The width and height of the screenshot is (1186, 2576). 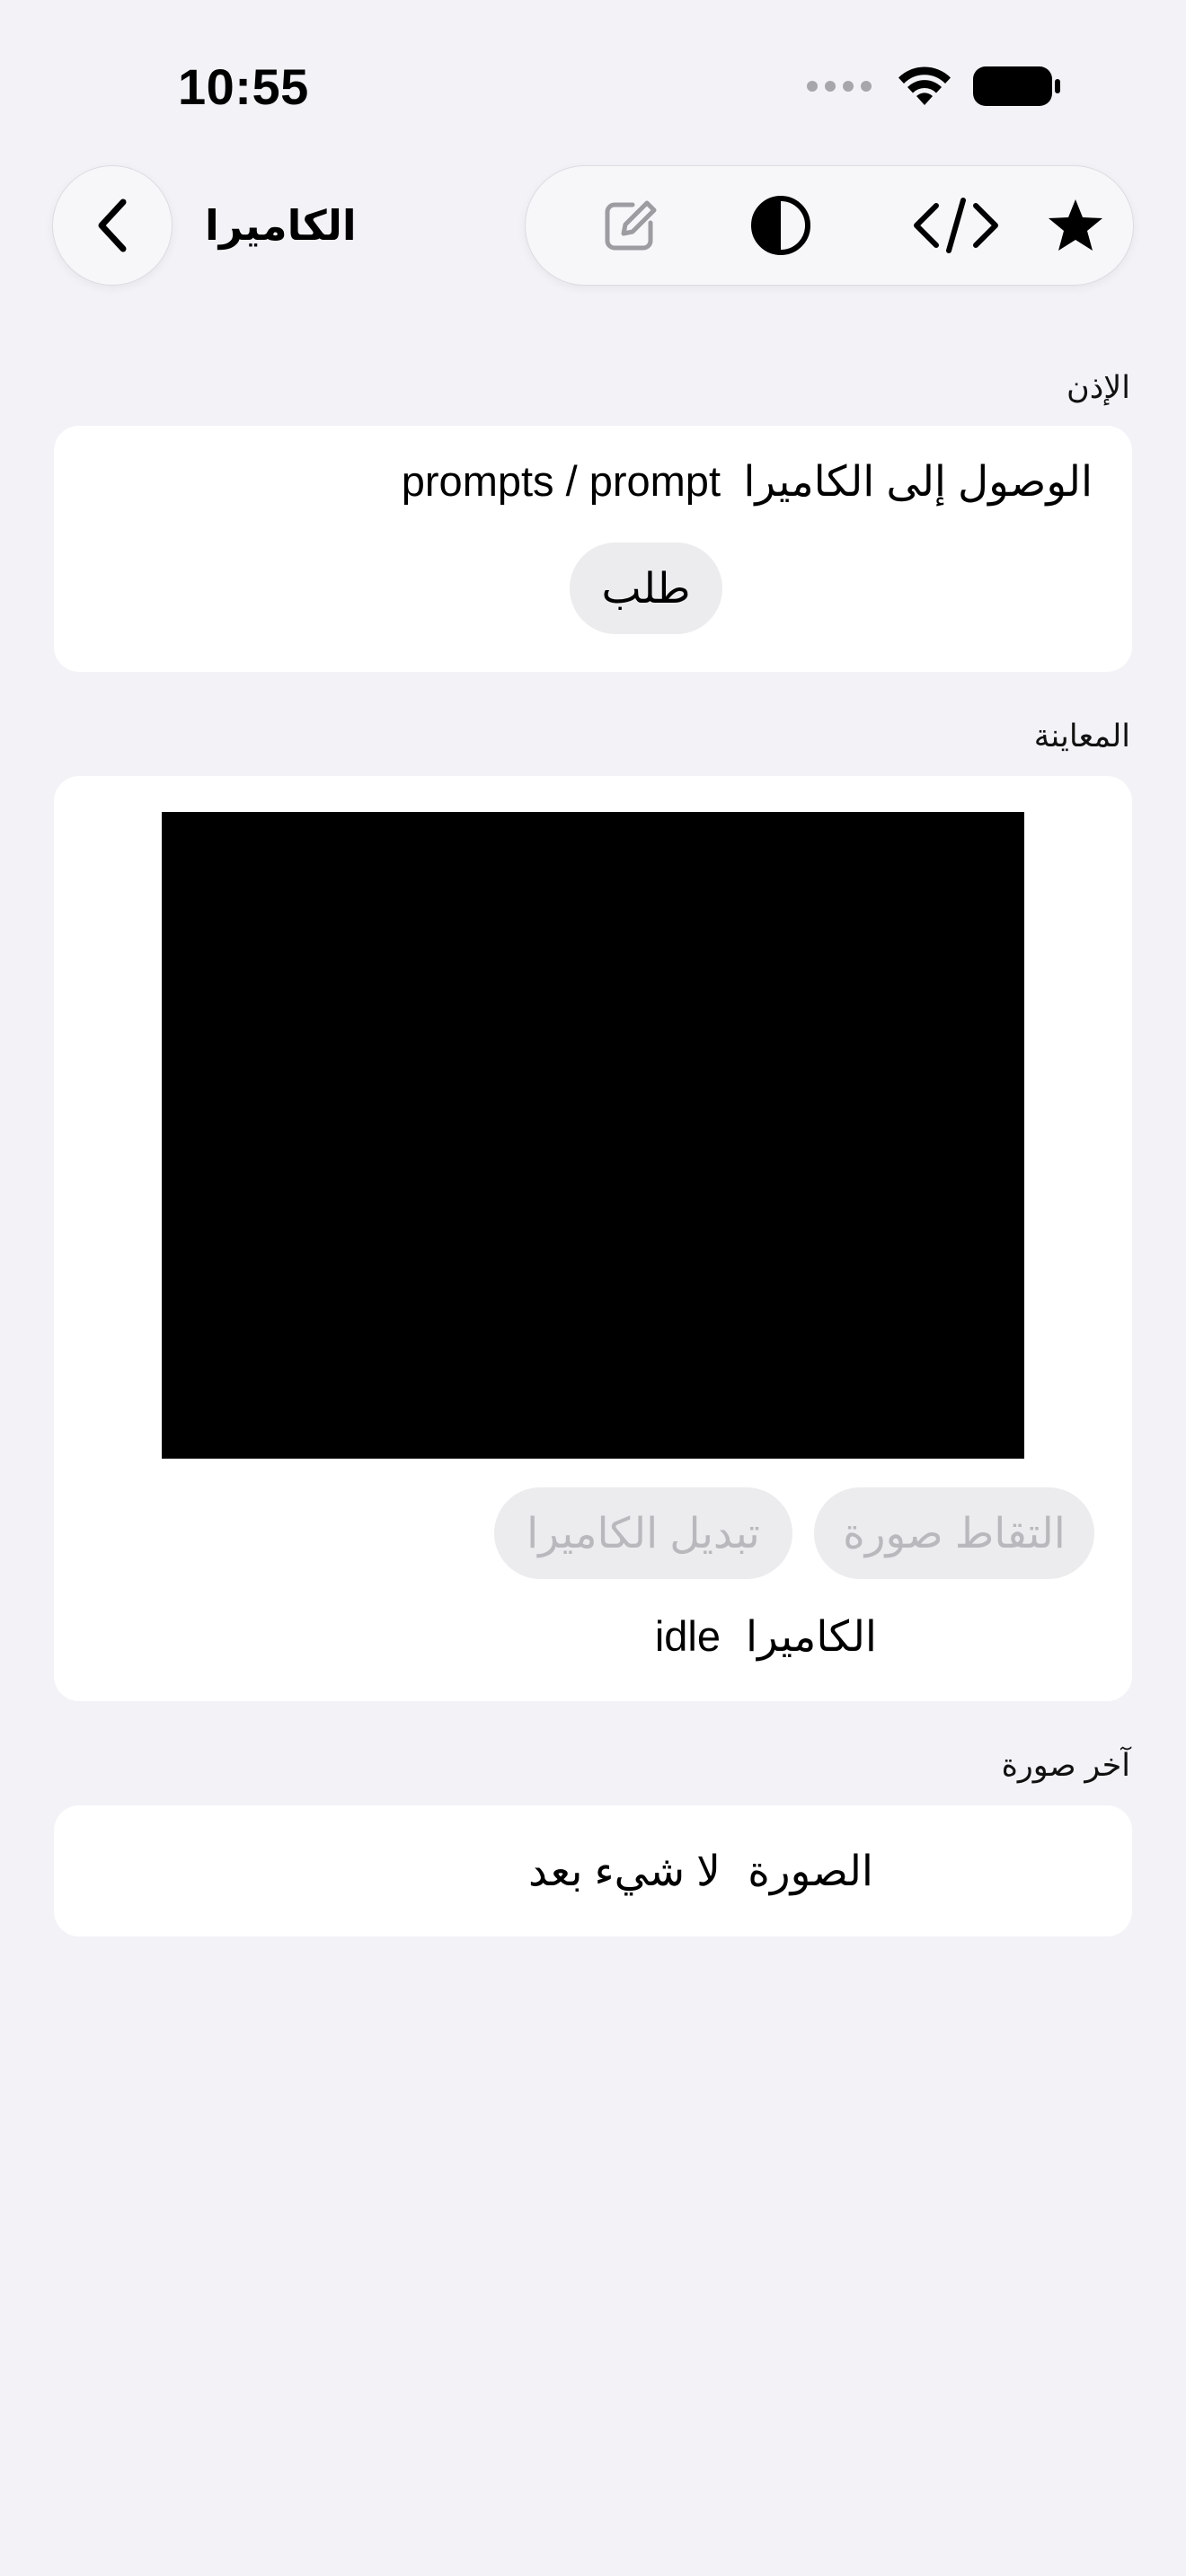 I want to click on camera-status-label: الكاميرا, so click(x=811, y=1636).